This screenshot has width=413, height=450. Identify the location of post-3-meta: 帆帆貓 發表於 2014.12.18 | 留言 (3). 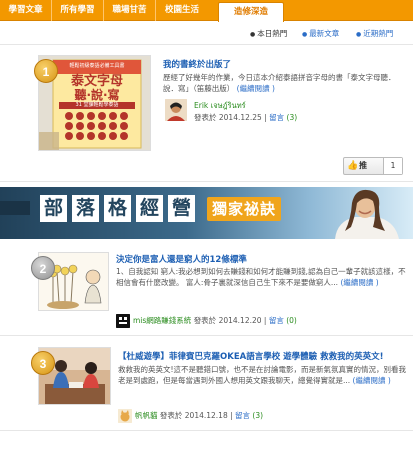
(199, 415).